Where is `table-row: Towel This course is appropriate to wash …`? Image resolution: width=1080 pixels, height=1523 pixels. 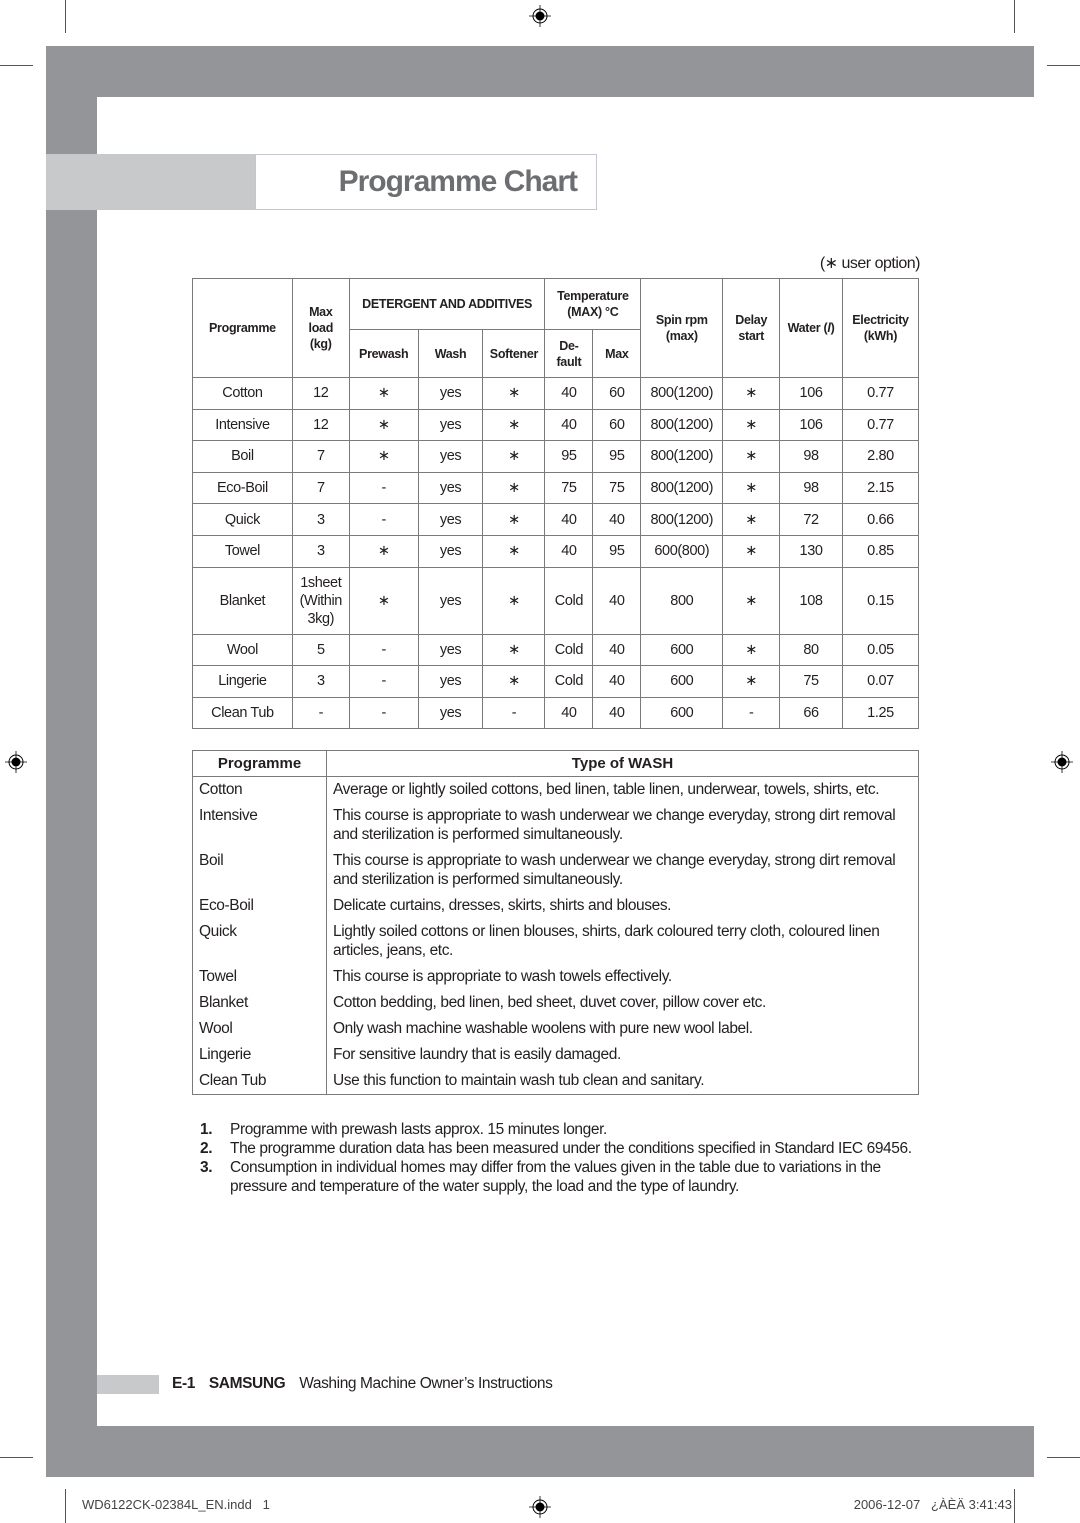
table-row: Towel This course is appropriate to wash … is located at coordinates (555, 977).